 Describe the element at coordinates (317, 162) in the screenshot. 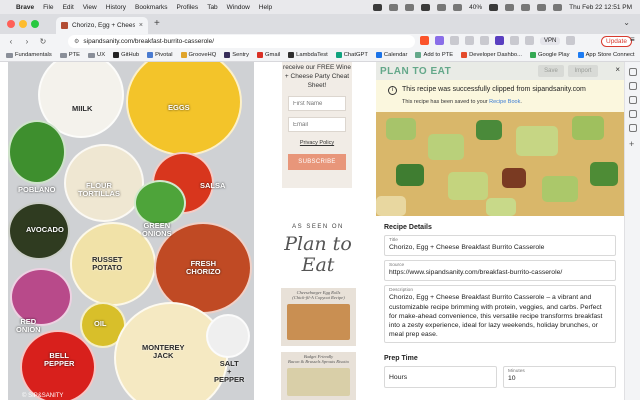

I see `subscribe-button: SUBSCRIBE` at that location.